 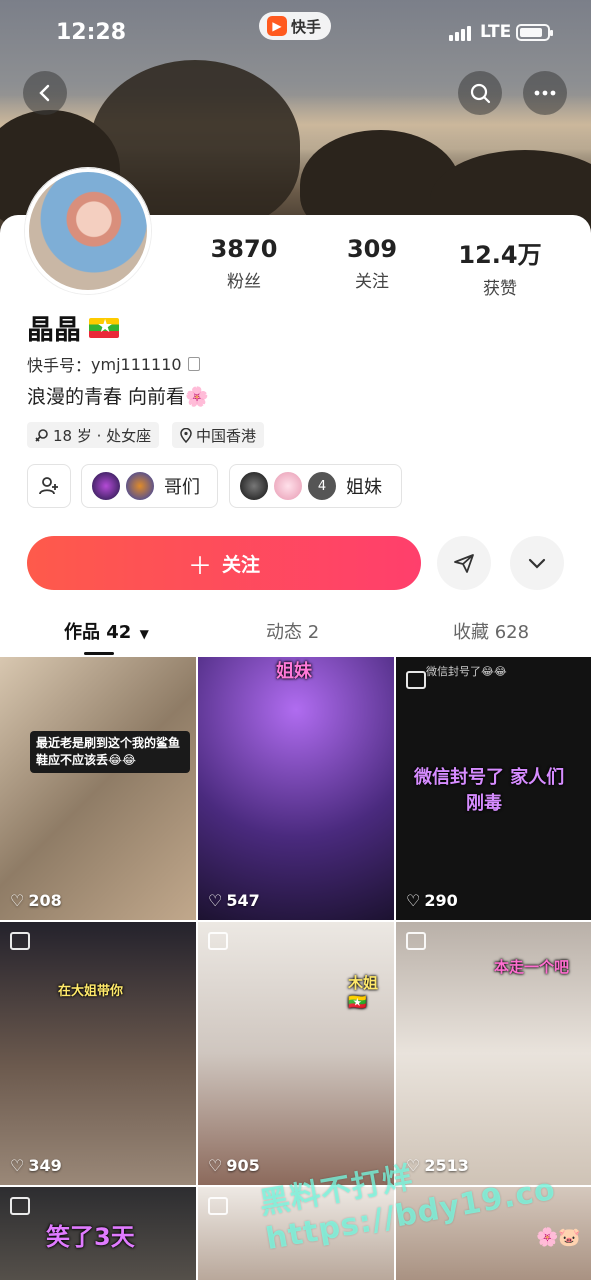 I want to click on content-tabs: 作品 42 ▼ 动态 2 收藏 628, so click(x=295, y=637).